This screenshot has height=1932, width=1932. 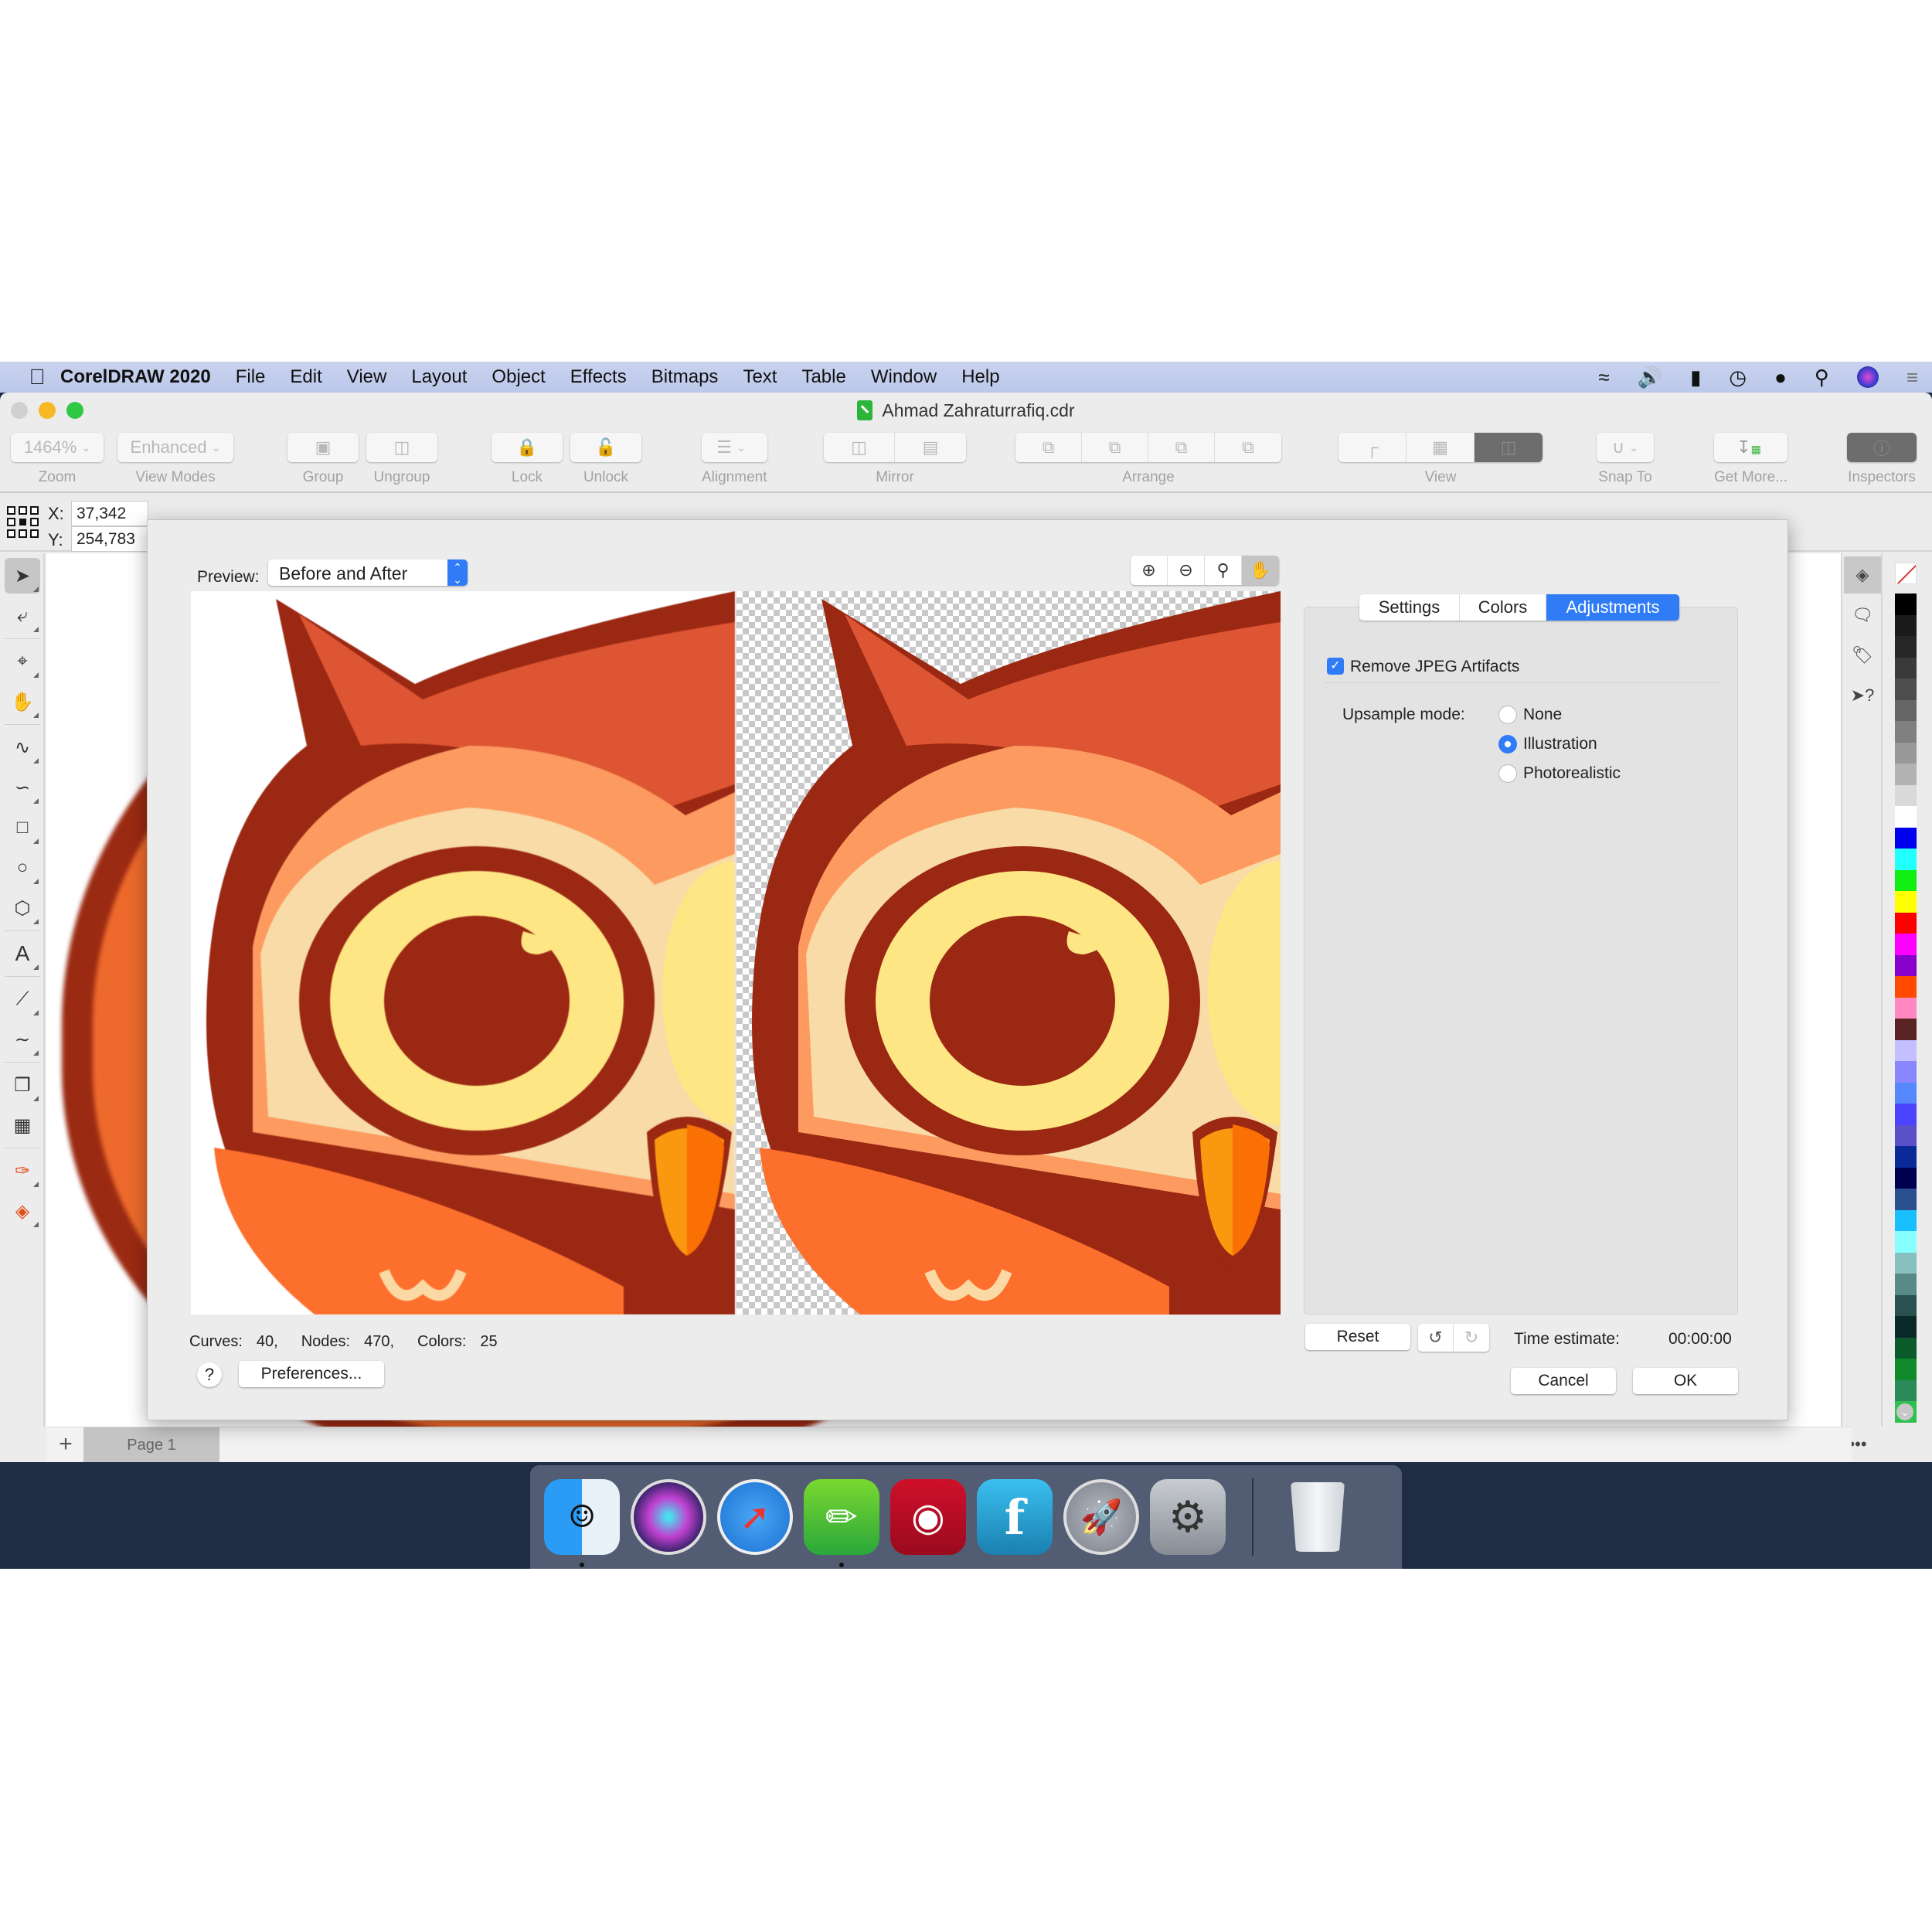 What do you see at coordinates (1685, 1381) in the screenshot?
I see `ok-button: OK` at bounding box center [1685, 1381].